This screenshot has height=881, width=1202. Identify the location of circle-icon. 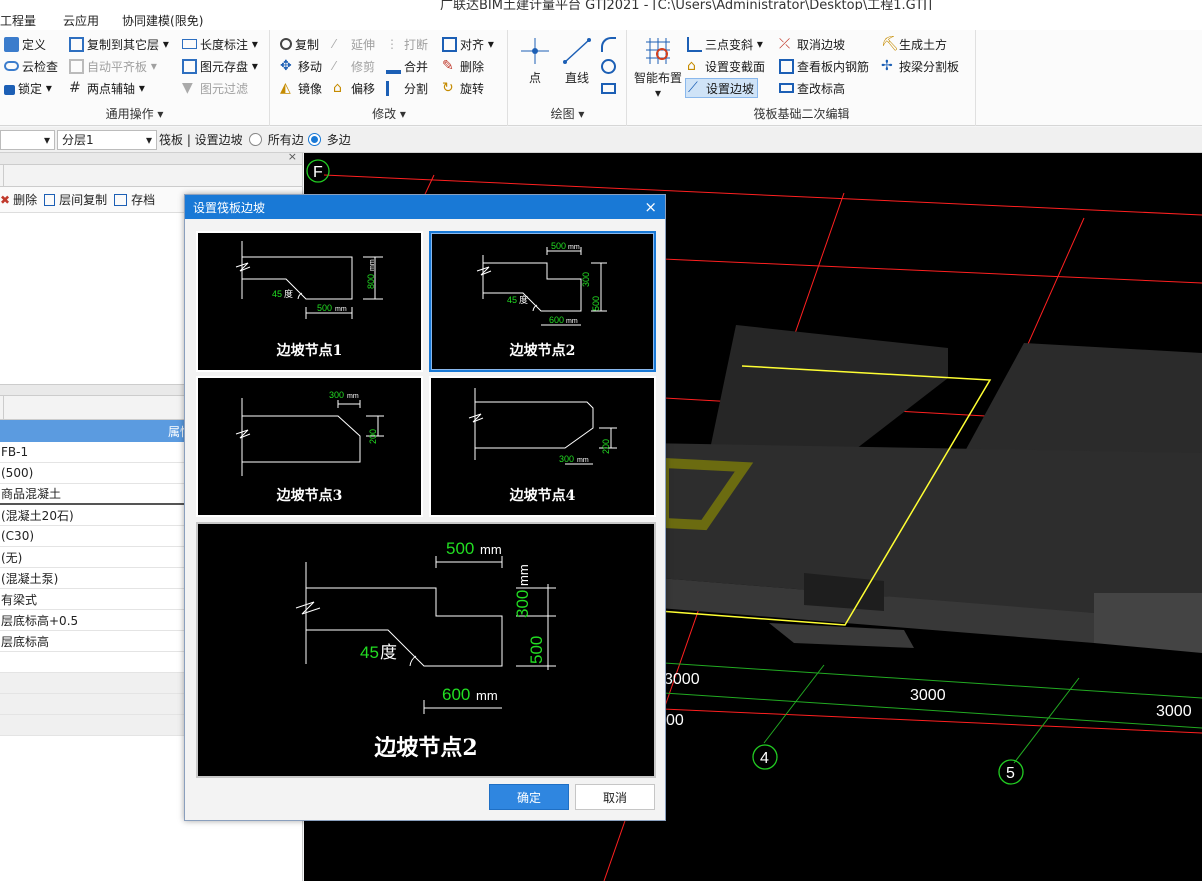
(608, 66).